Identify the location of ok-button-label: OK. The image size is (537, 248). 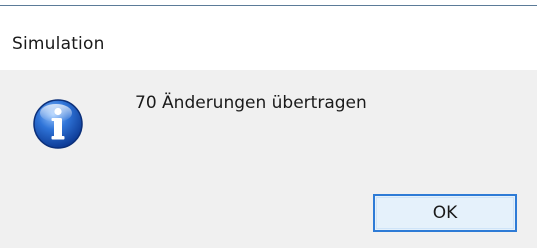
(445, 213).